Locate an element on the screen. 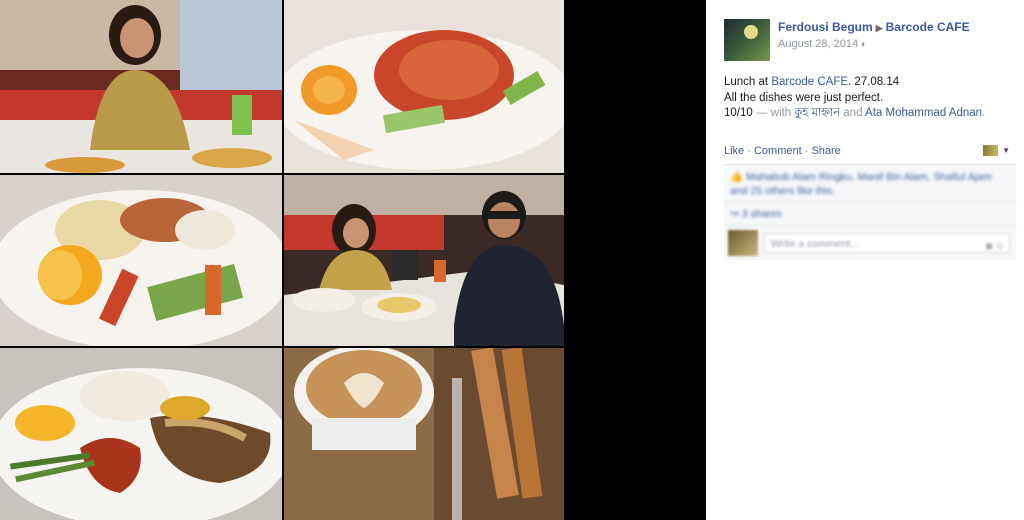 This screenshot has width=1024, height=520. audience-selector: ▼ is located at coordinates (996, 150).